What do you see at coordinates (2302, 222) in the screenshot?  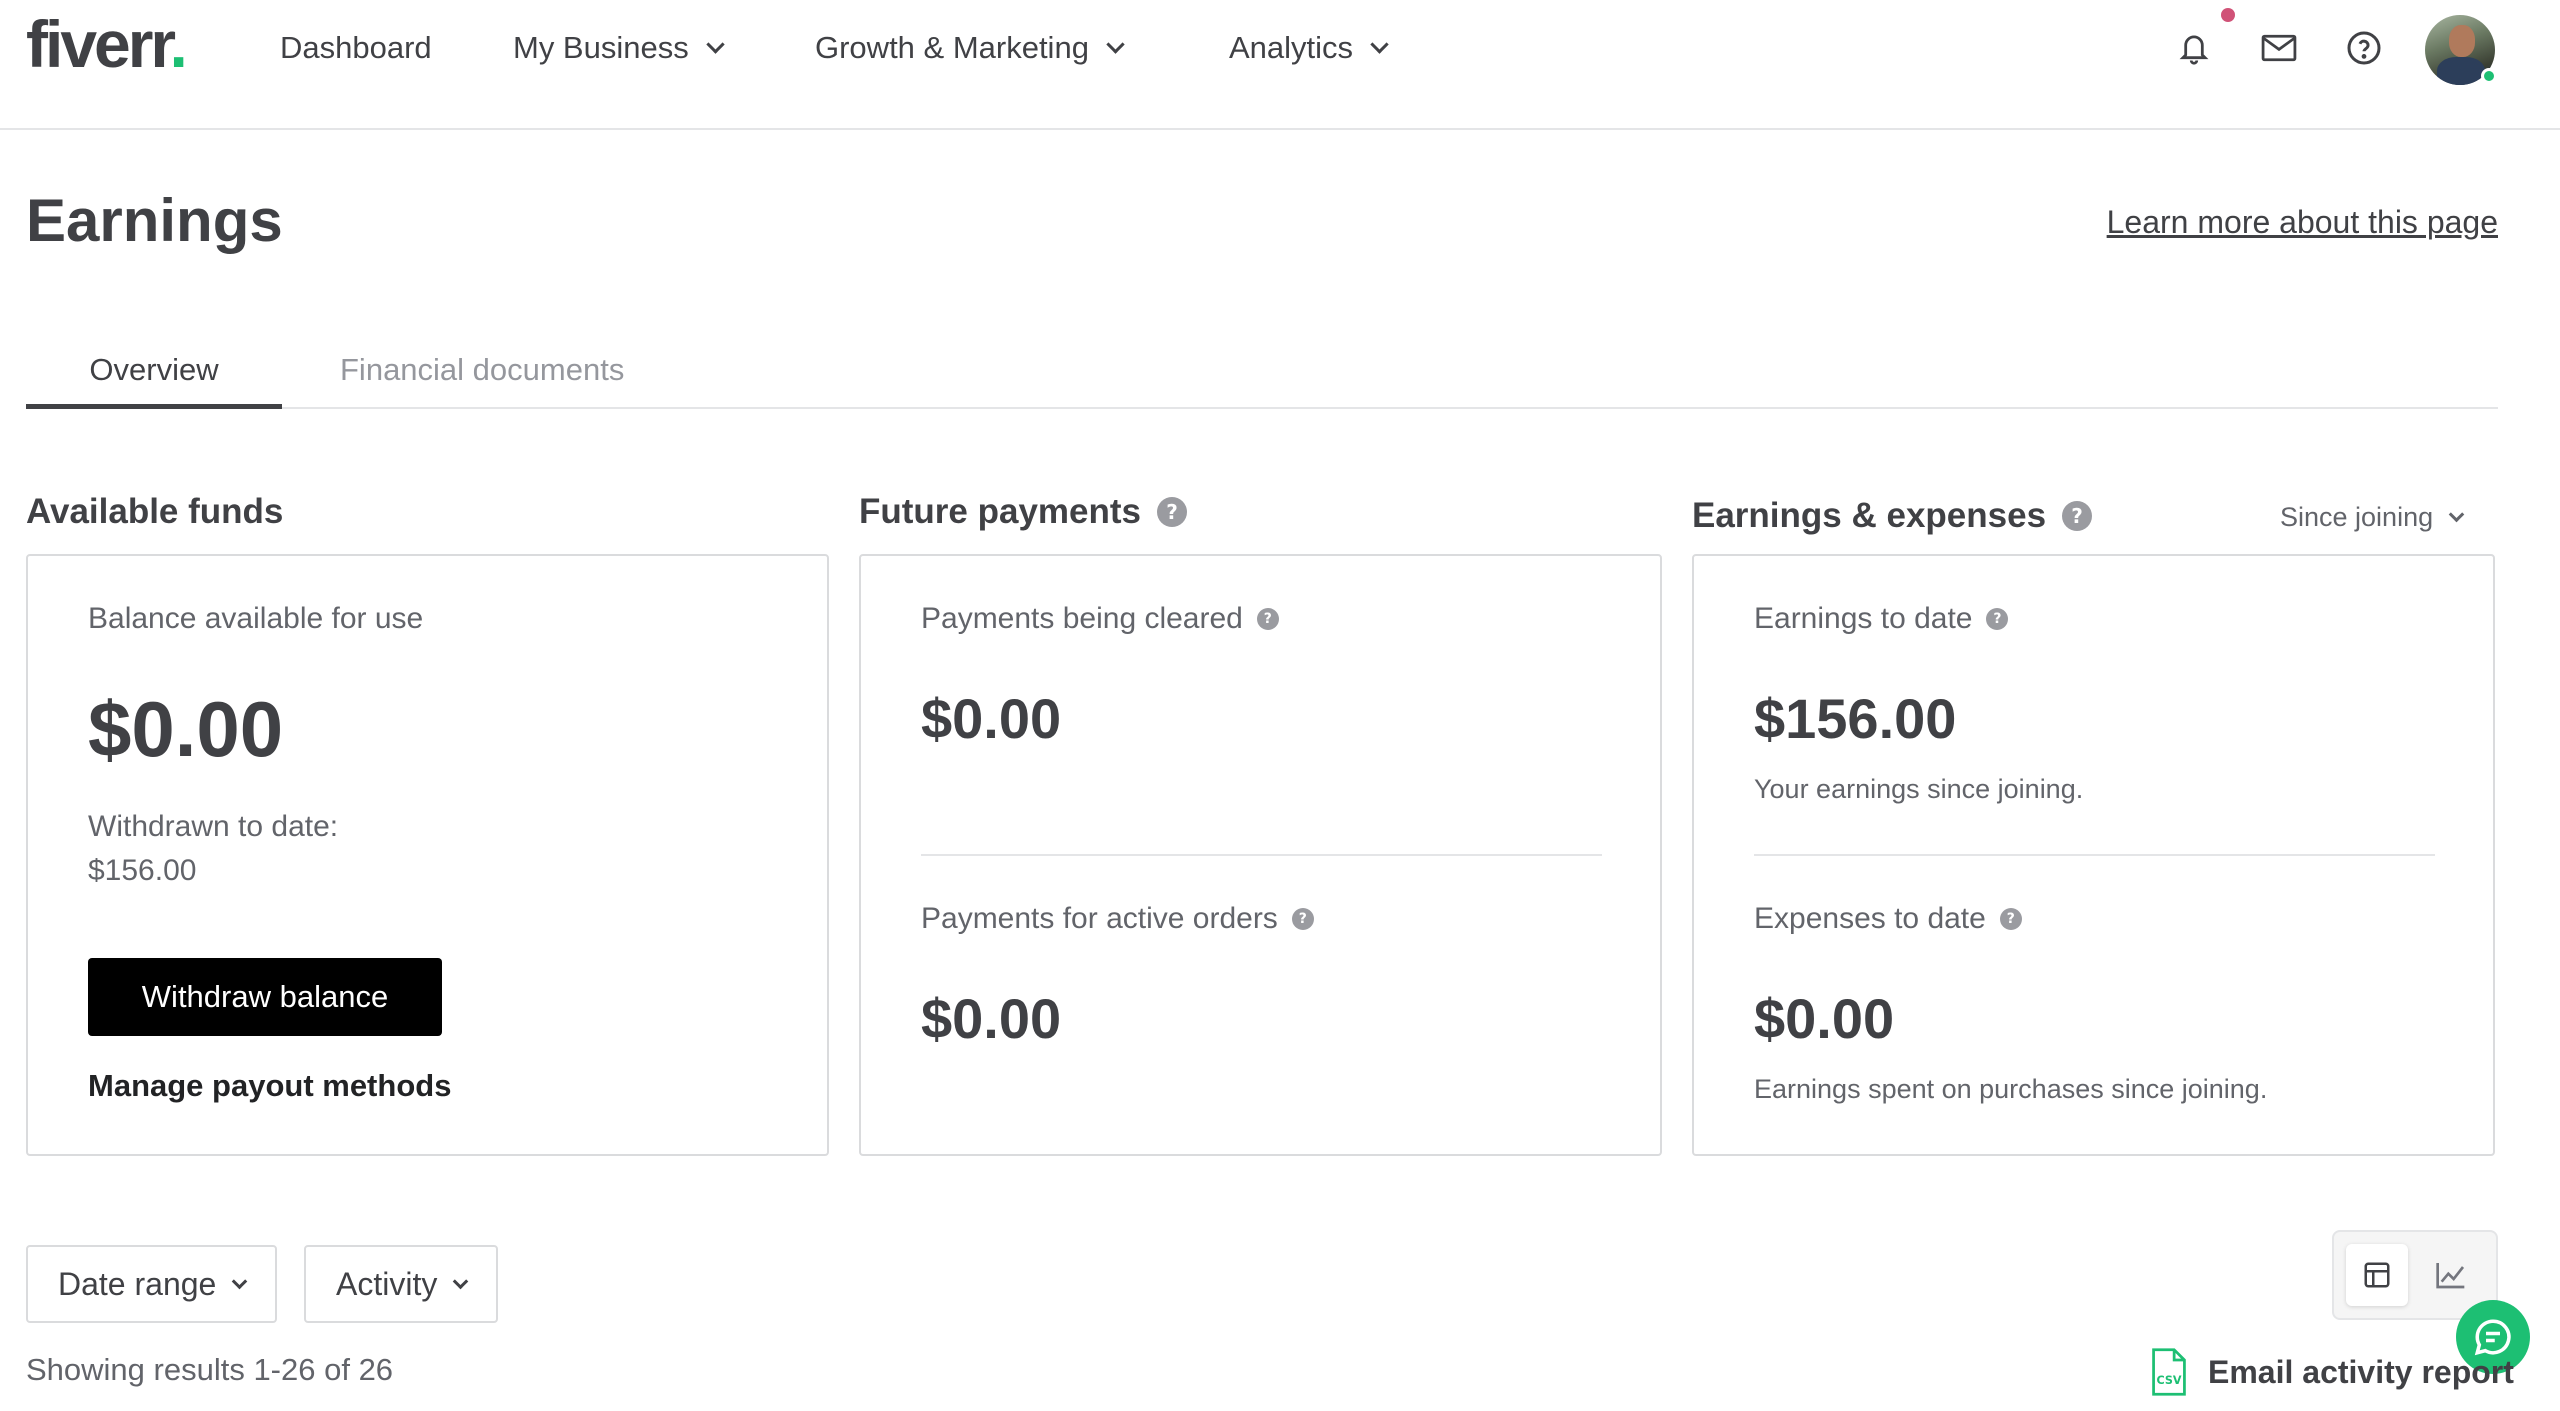 I see `learn-more-link: Learn more about this page` at bounding box center [2302, 222].